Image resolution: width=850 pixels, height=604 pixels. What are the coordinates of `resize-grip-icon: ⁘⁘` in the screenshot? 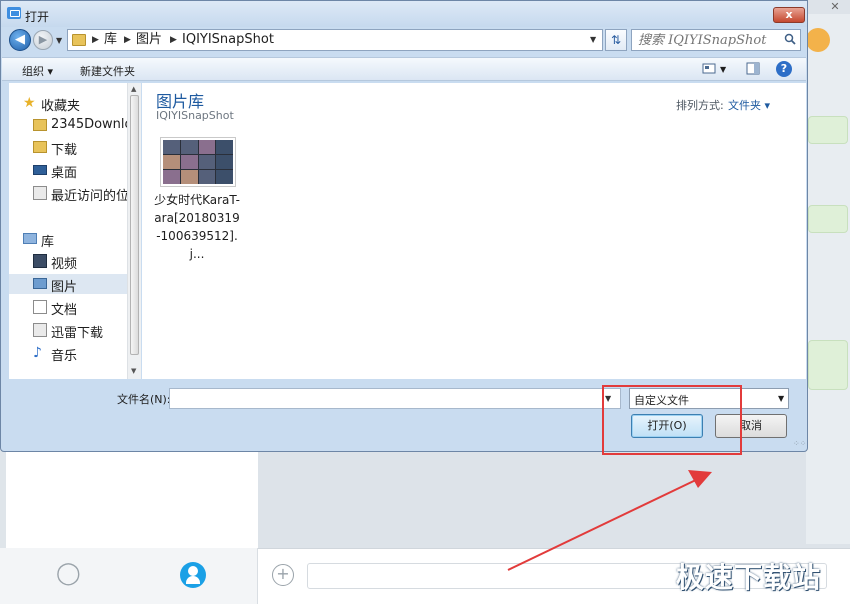 It's located at (799, 443).